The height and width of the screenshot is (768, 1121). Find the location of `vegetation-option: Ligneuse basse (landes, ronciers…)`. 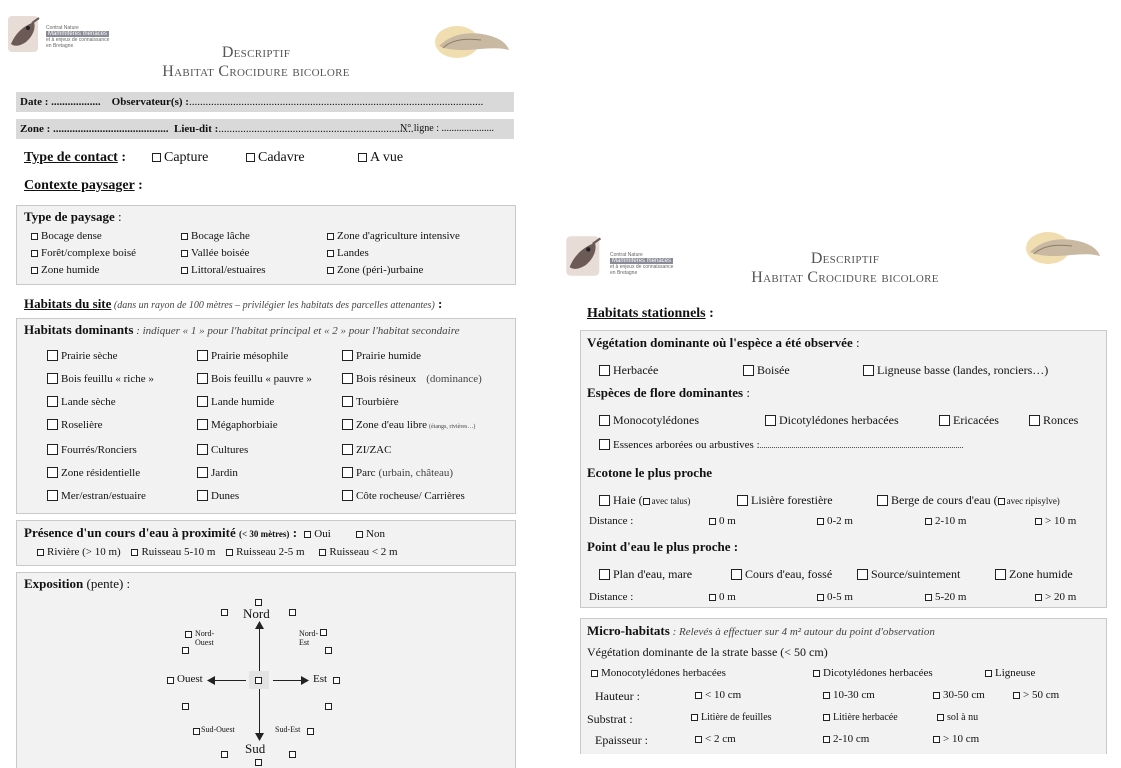

vegetation-option: Ligneuse basse (landes, ronciers…) is located at coordinates (955, 370).